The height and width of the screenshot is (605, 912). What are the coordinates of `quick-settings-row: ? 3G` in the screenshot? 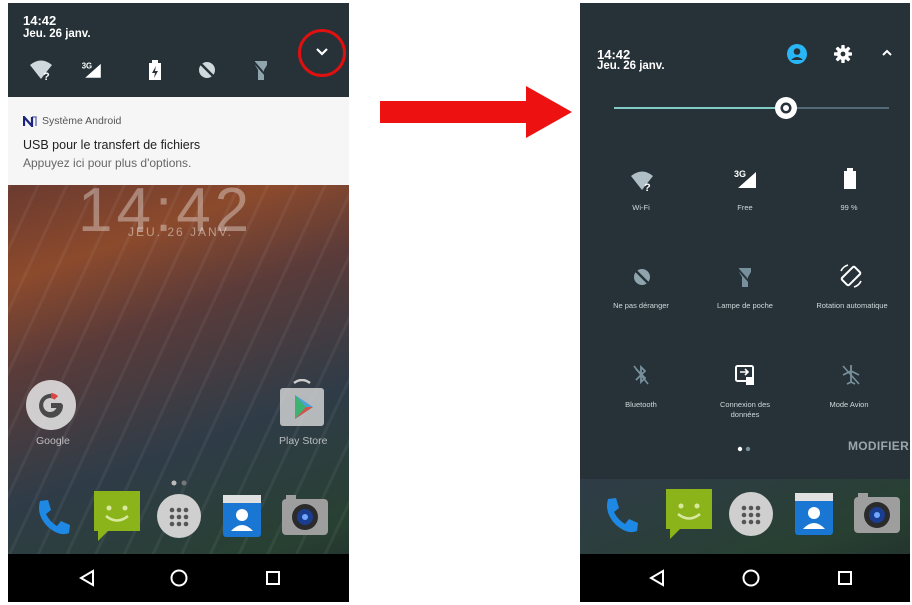 It's located at (139, 70).